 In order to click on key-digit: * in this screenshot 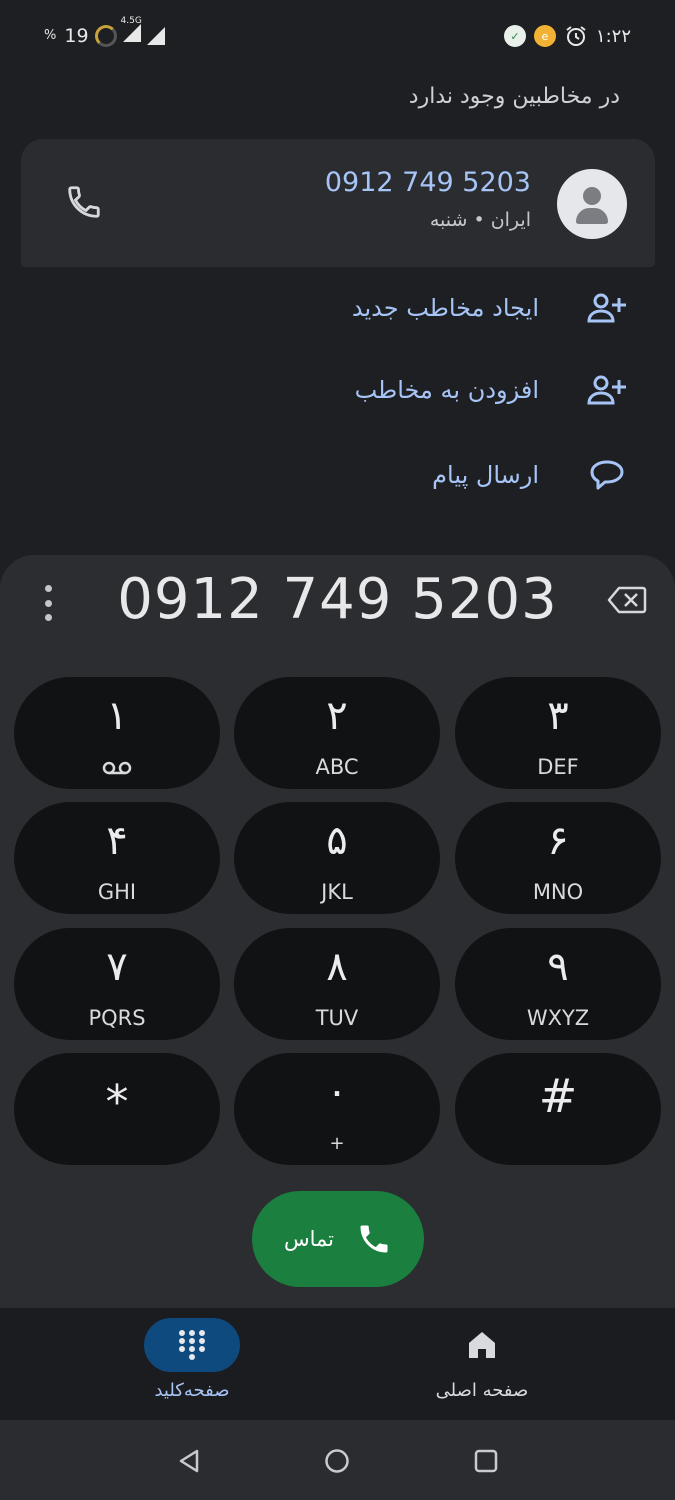, I will do `click(117, 1102)`.